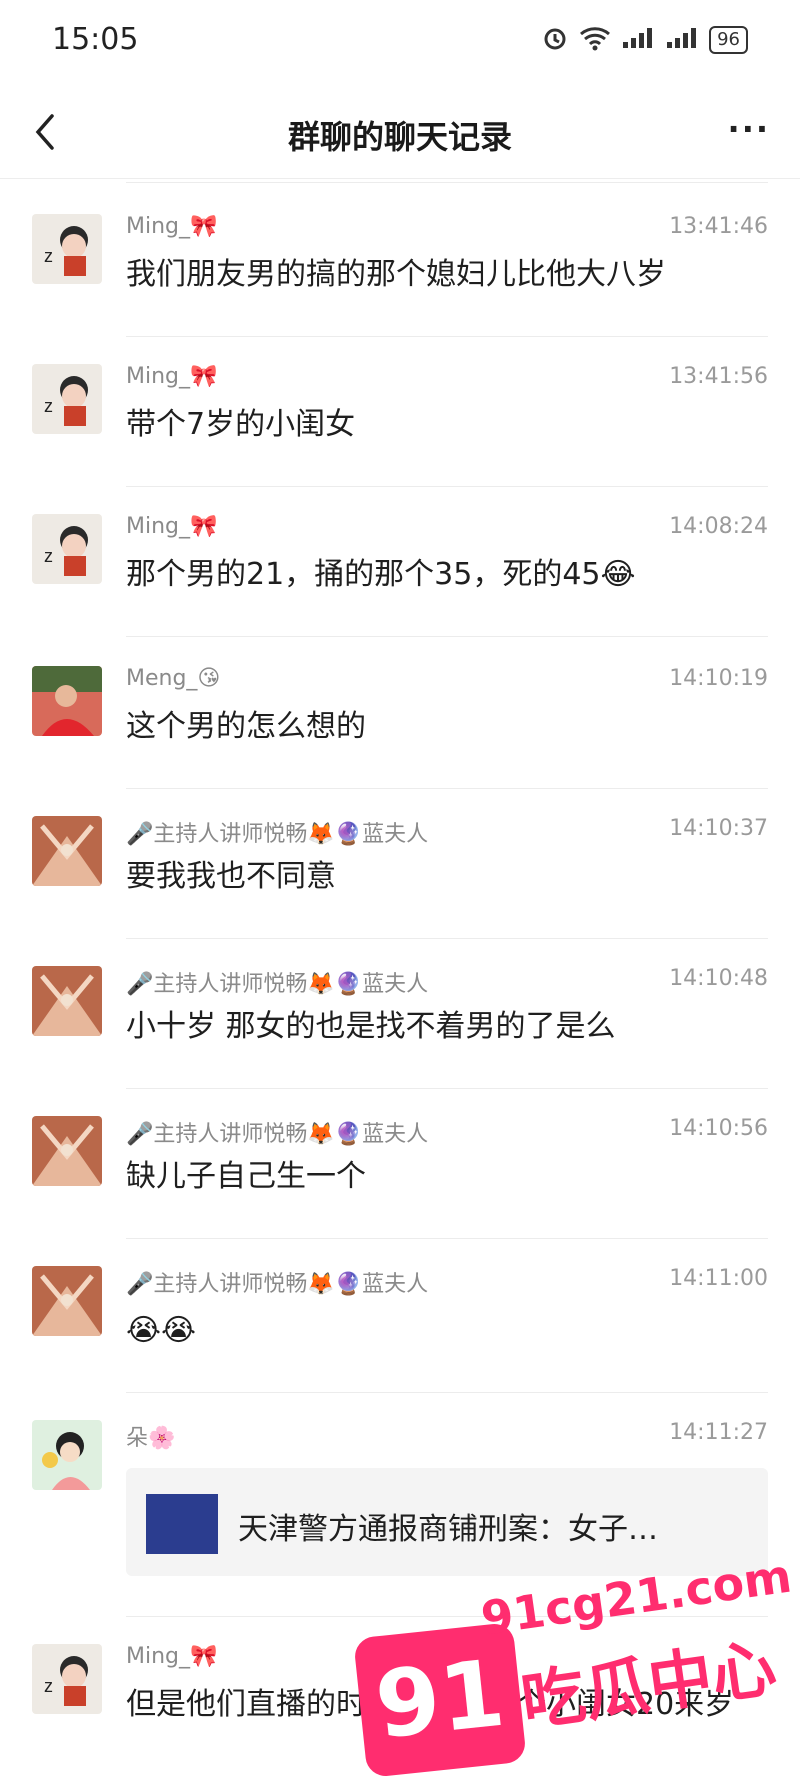  Describe the element at coordinates (399, 137) in the screenshot. I see `page-title: 群聊的聊天记录` at that location.